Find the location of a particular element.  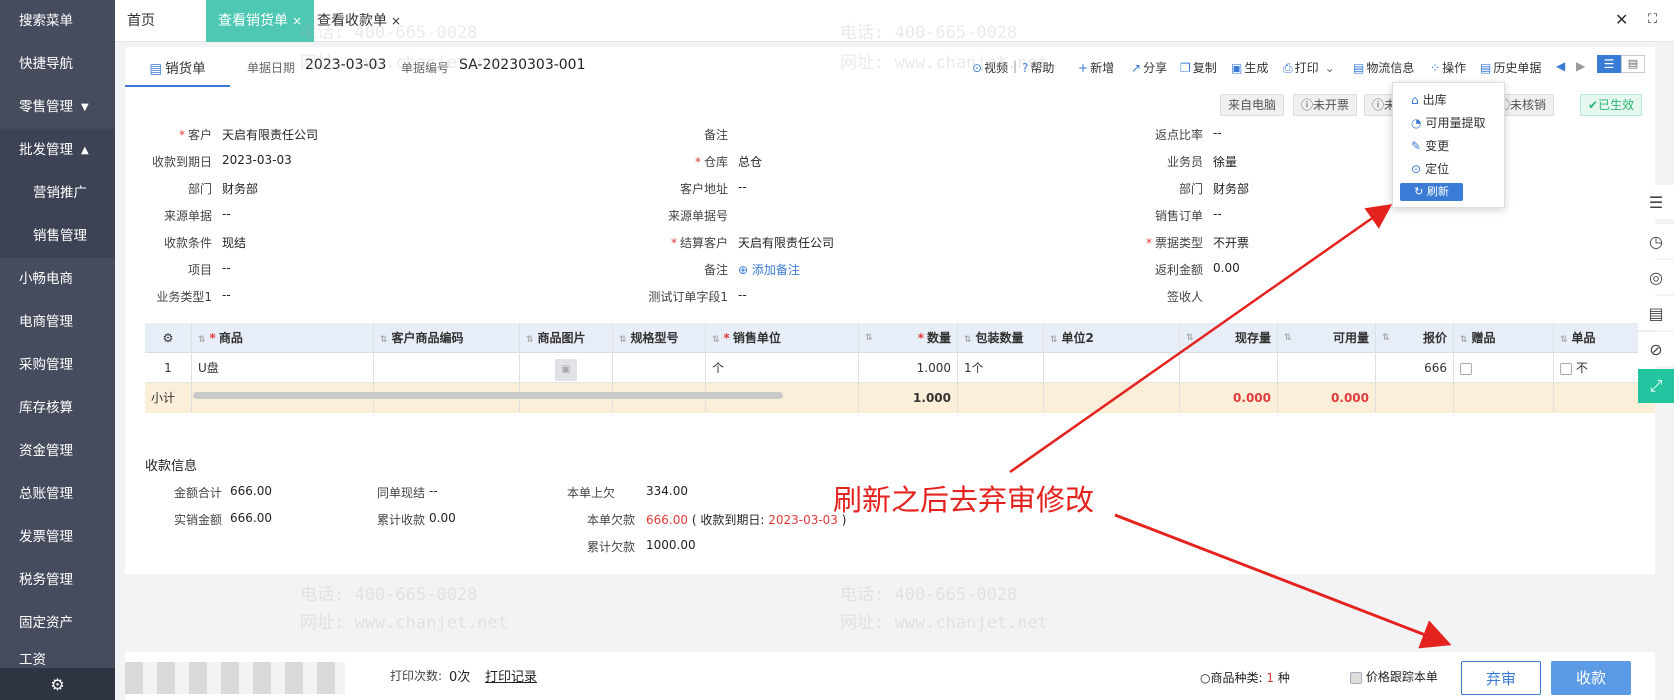

expand-icon: ⤢ is located at coordinates (1656, 386).